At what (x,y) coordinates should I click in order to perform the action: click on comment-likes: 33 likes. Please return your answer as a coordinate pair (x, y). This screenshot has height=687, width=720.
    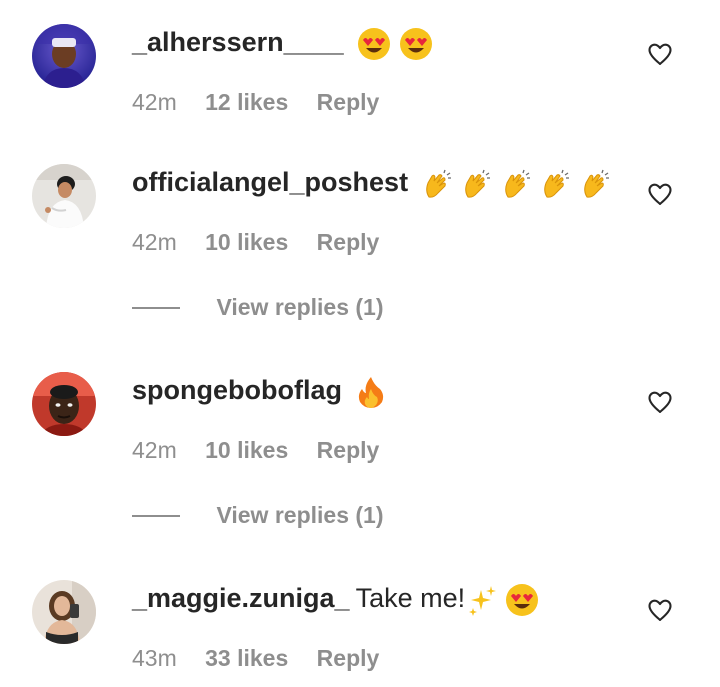
    Looking at the image, I should click on (246, 658).